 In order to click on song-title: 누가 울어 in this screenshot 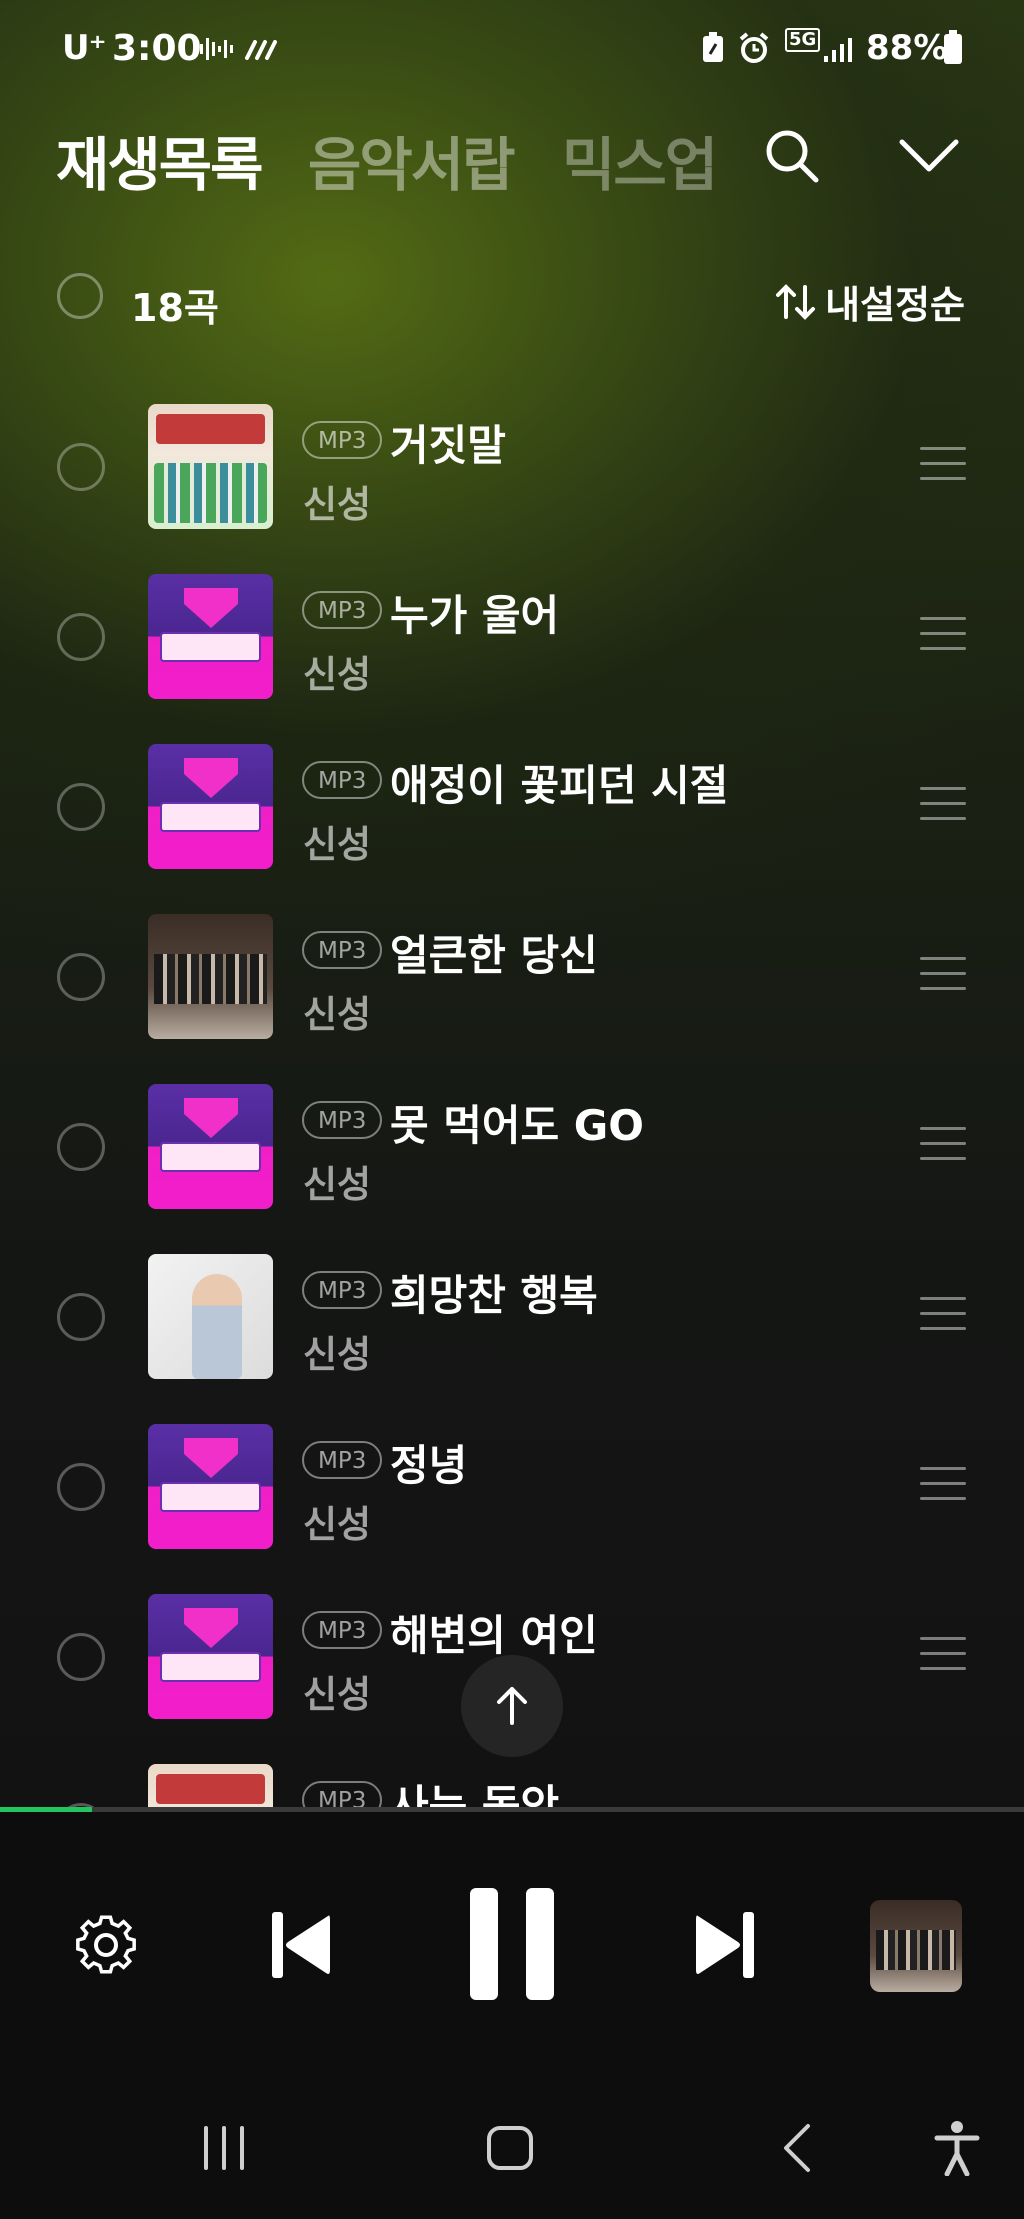, I will do `click(475, 615)`.